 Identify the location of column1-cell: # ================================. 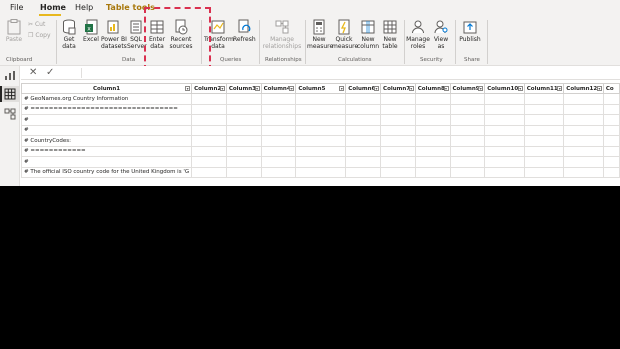
(107, 109).